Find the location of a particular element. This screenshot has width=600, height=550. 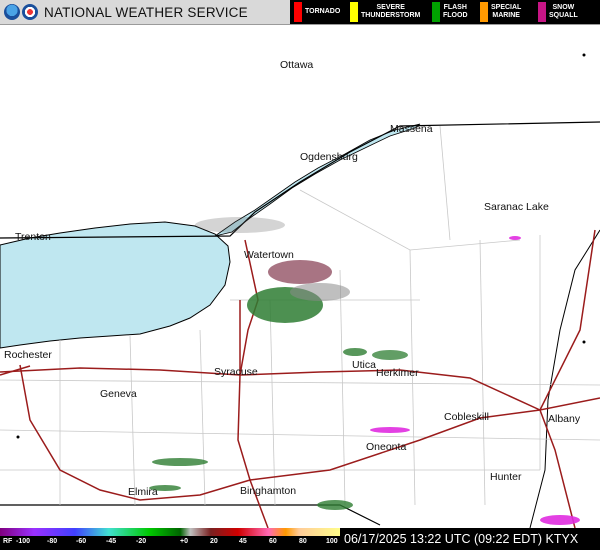

scale-tick: 45 is located at coordinates (243, 541).